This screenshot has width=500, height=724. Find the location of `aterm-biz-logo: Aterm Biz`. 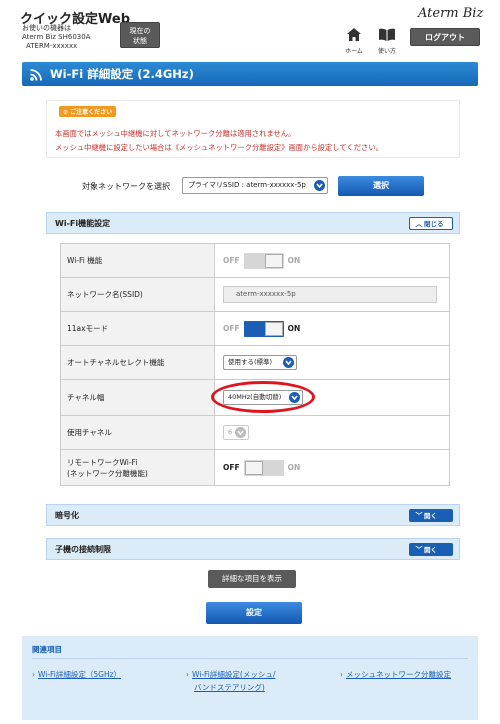

aterm-biz-logo: Aterm Biz is located at coordinates (451, 13).